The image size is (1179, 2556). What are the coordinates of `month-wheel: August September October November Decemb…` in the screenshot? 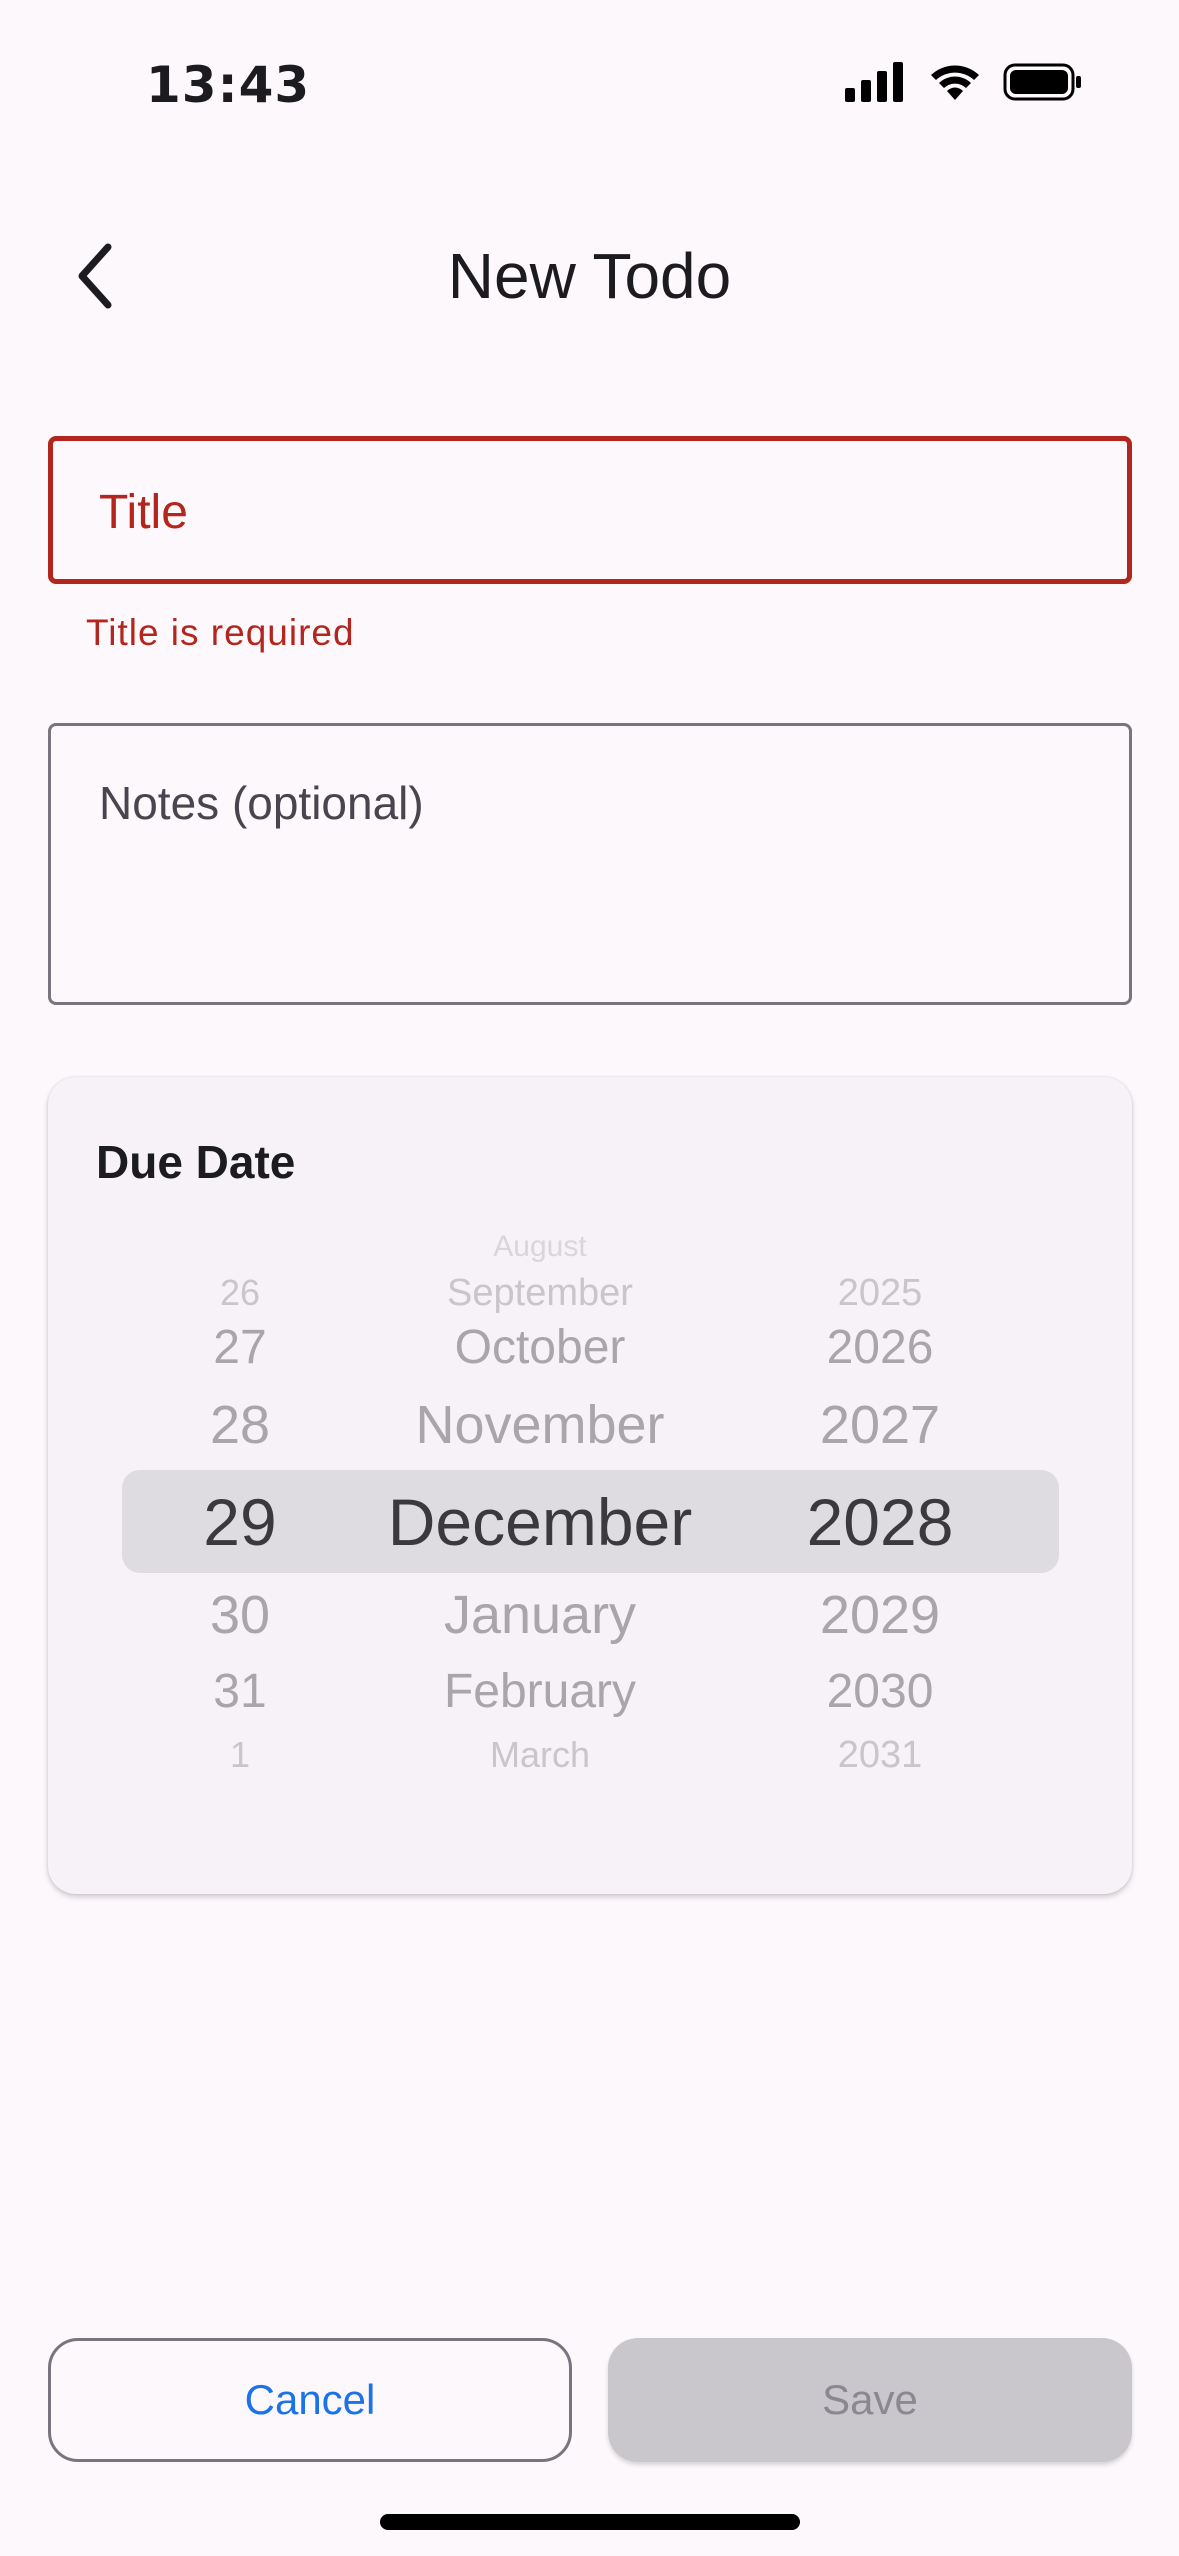 It's located at (540, 1515).